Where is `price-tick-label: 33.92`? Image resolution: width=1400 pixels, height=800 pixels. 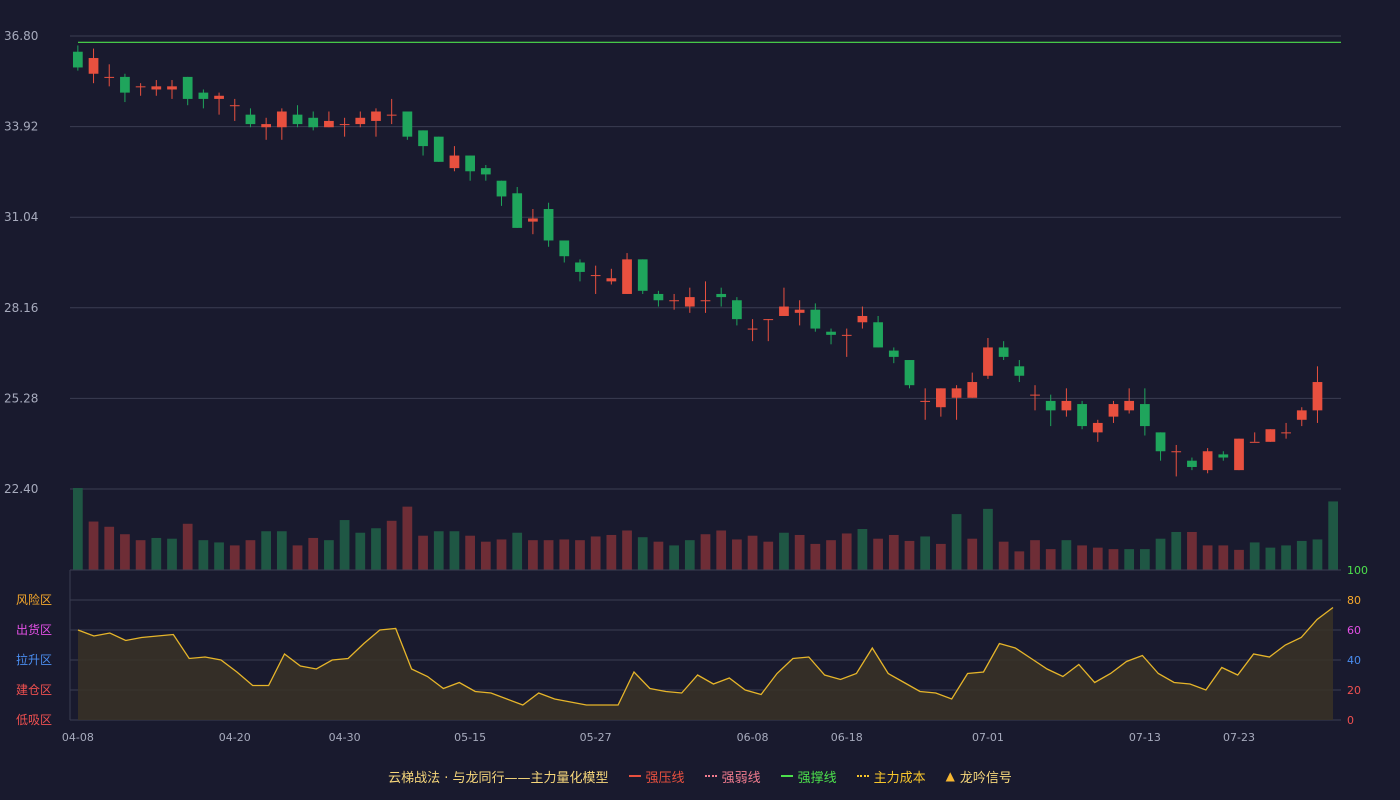 price-tick-label: 33.92 is located at coordinates (21, 127).